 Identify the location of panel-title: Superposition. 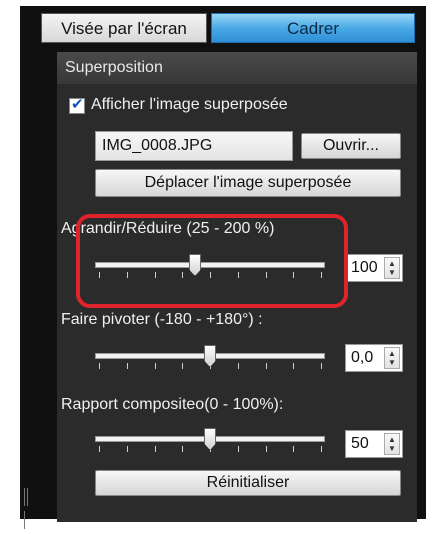
(237, 68).